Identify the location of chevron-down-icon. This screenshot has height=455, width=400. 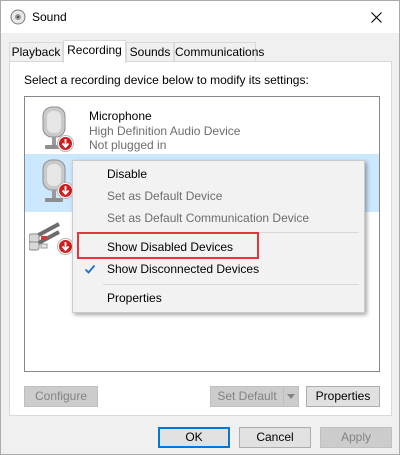
(291, 396).